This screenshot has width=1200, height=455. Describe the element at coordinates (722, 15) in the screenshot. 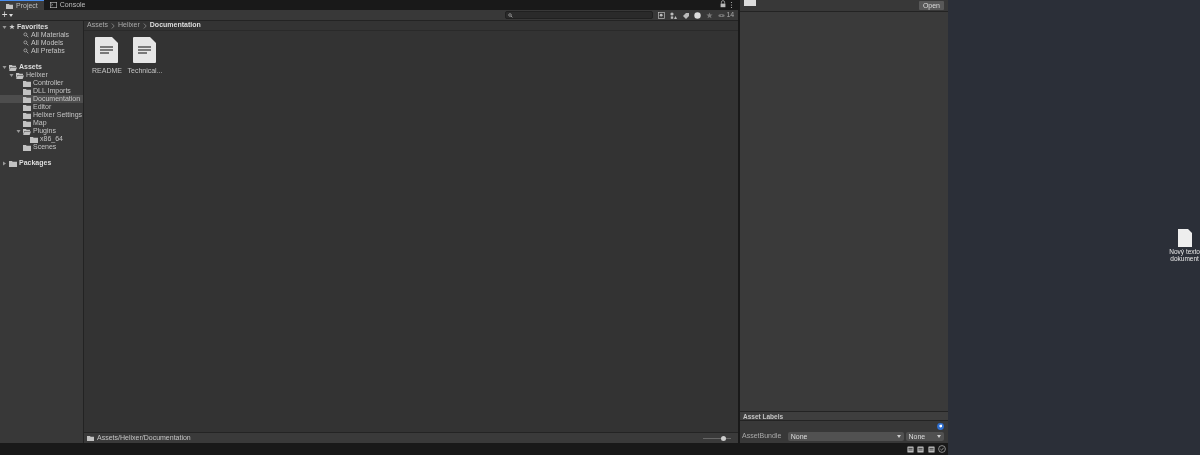

I see `eye-icon` at that location.